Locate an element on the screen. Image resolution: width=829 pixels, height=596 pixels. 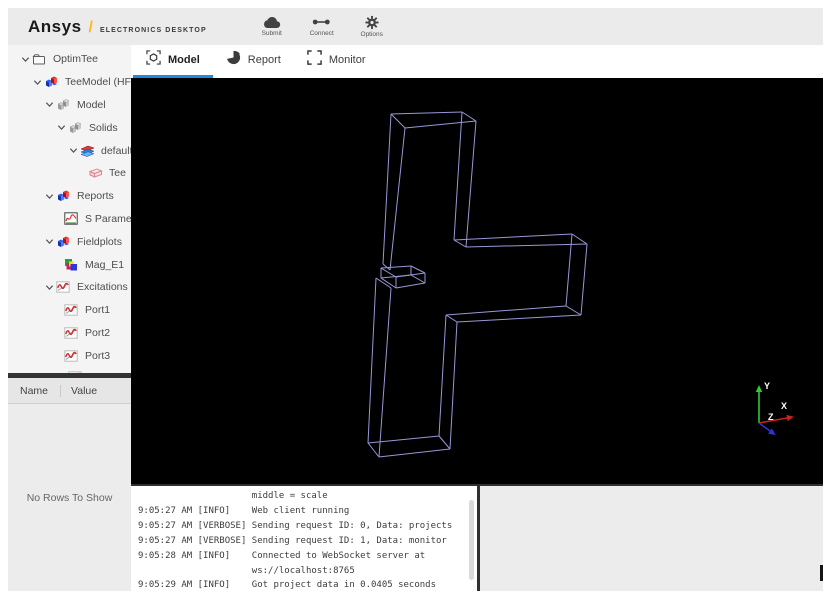
monitor-brackets-icon is located at coordinates (314, 60).